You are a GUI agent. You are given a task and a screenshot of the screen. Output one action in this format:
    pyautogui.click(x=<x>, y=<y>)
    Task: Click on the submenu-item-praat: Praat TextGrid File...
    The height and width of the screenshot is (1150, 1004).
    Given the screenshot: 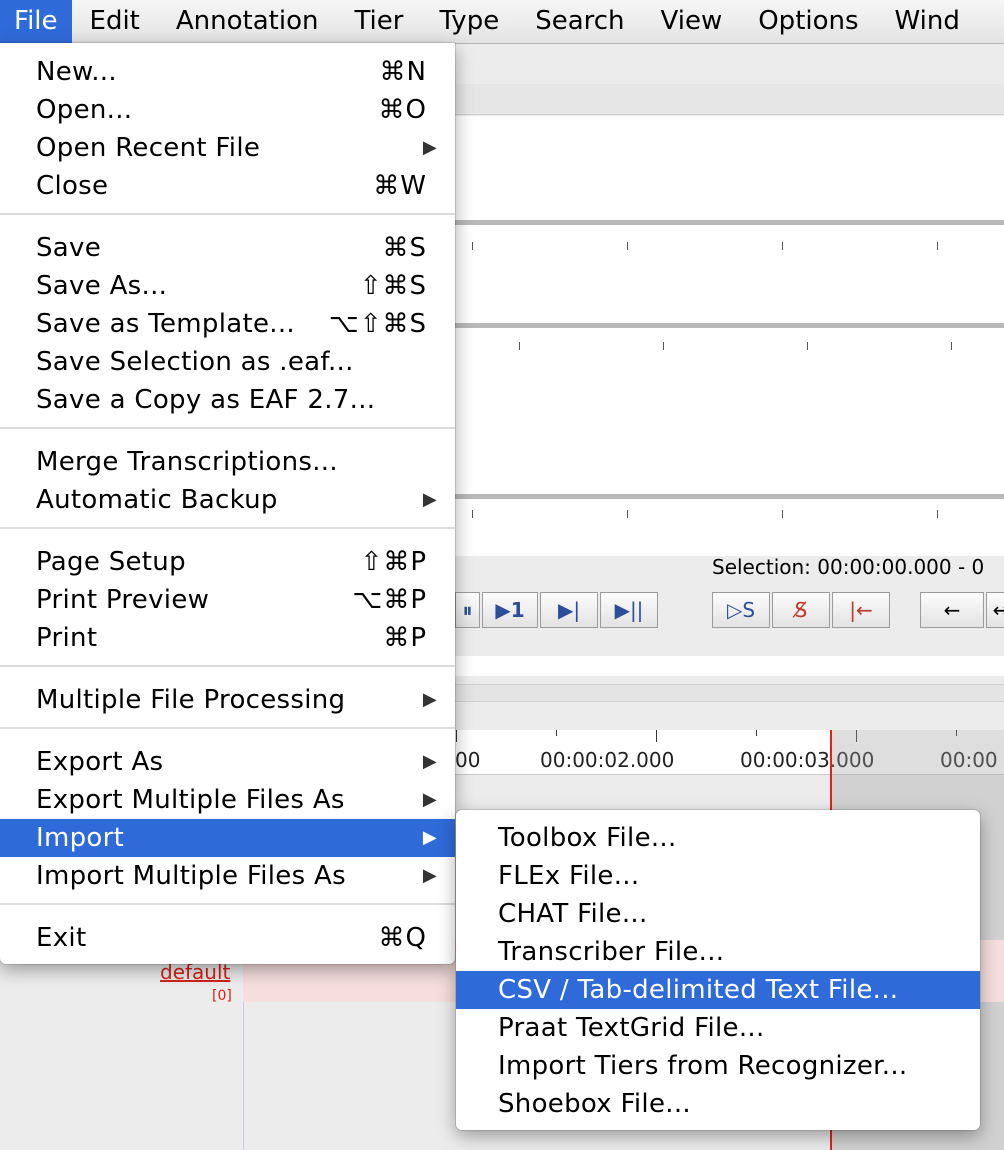 What is the action you would take?
    pyautogui.click(x=718, y=1028)
    